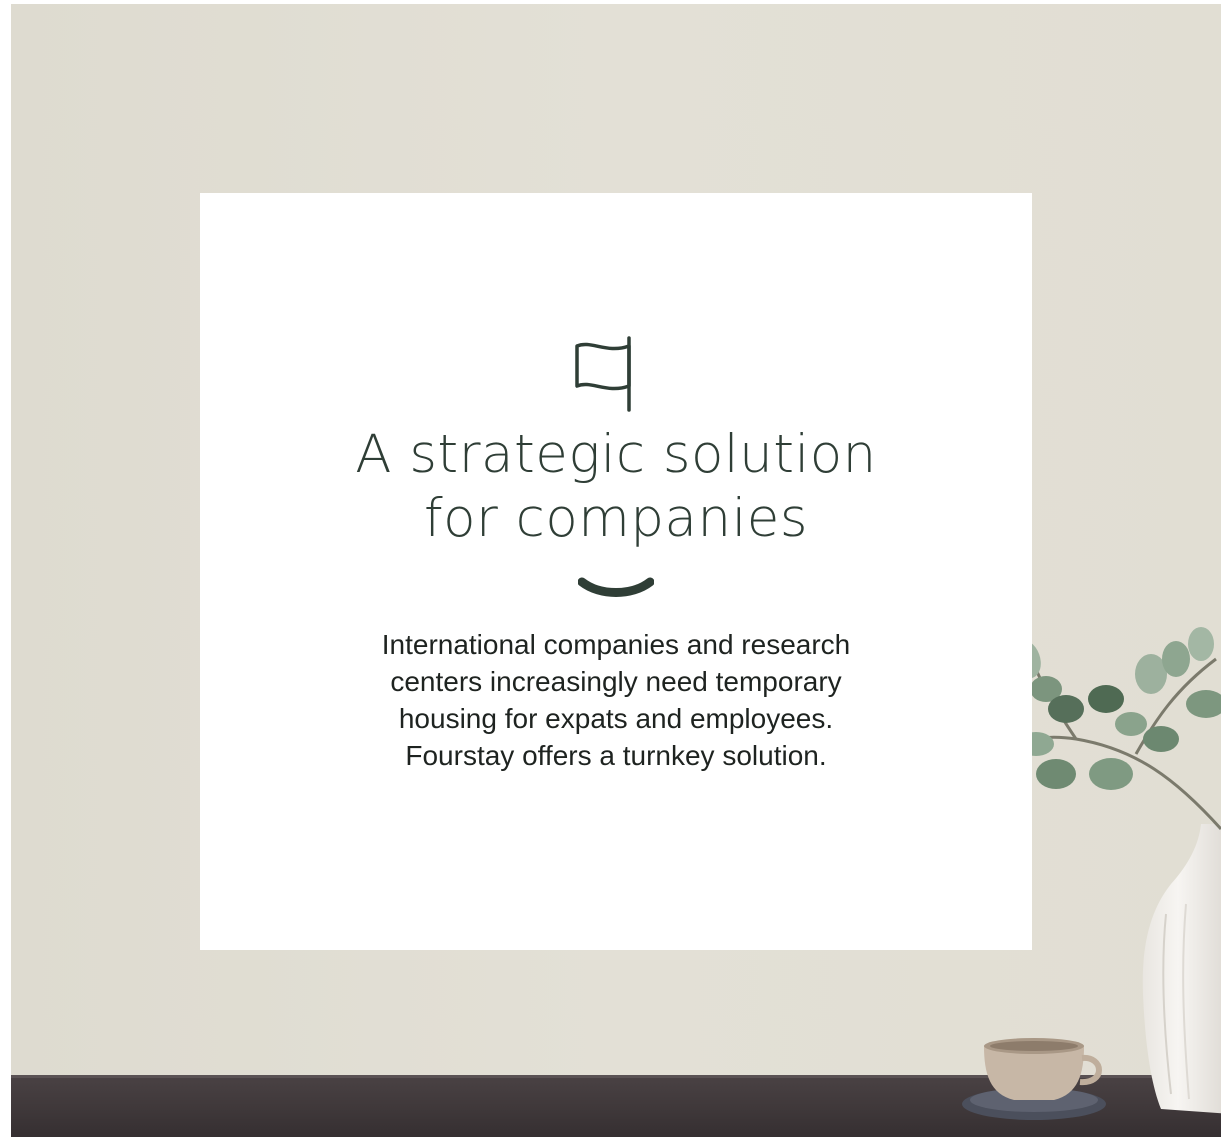 Image resolution: width=1227 pixels, height=1137 pixels. What do you see at coordinates (603, 374) in the screenshot?
I see `flag-icon` at bounding box center [603, 374].